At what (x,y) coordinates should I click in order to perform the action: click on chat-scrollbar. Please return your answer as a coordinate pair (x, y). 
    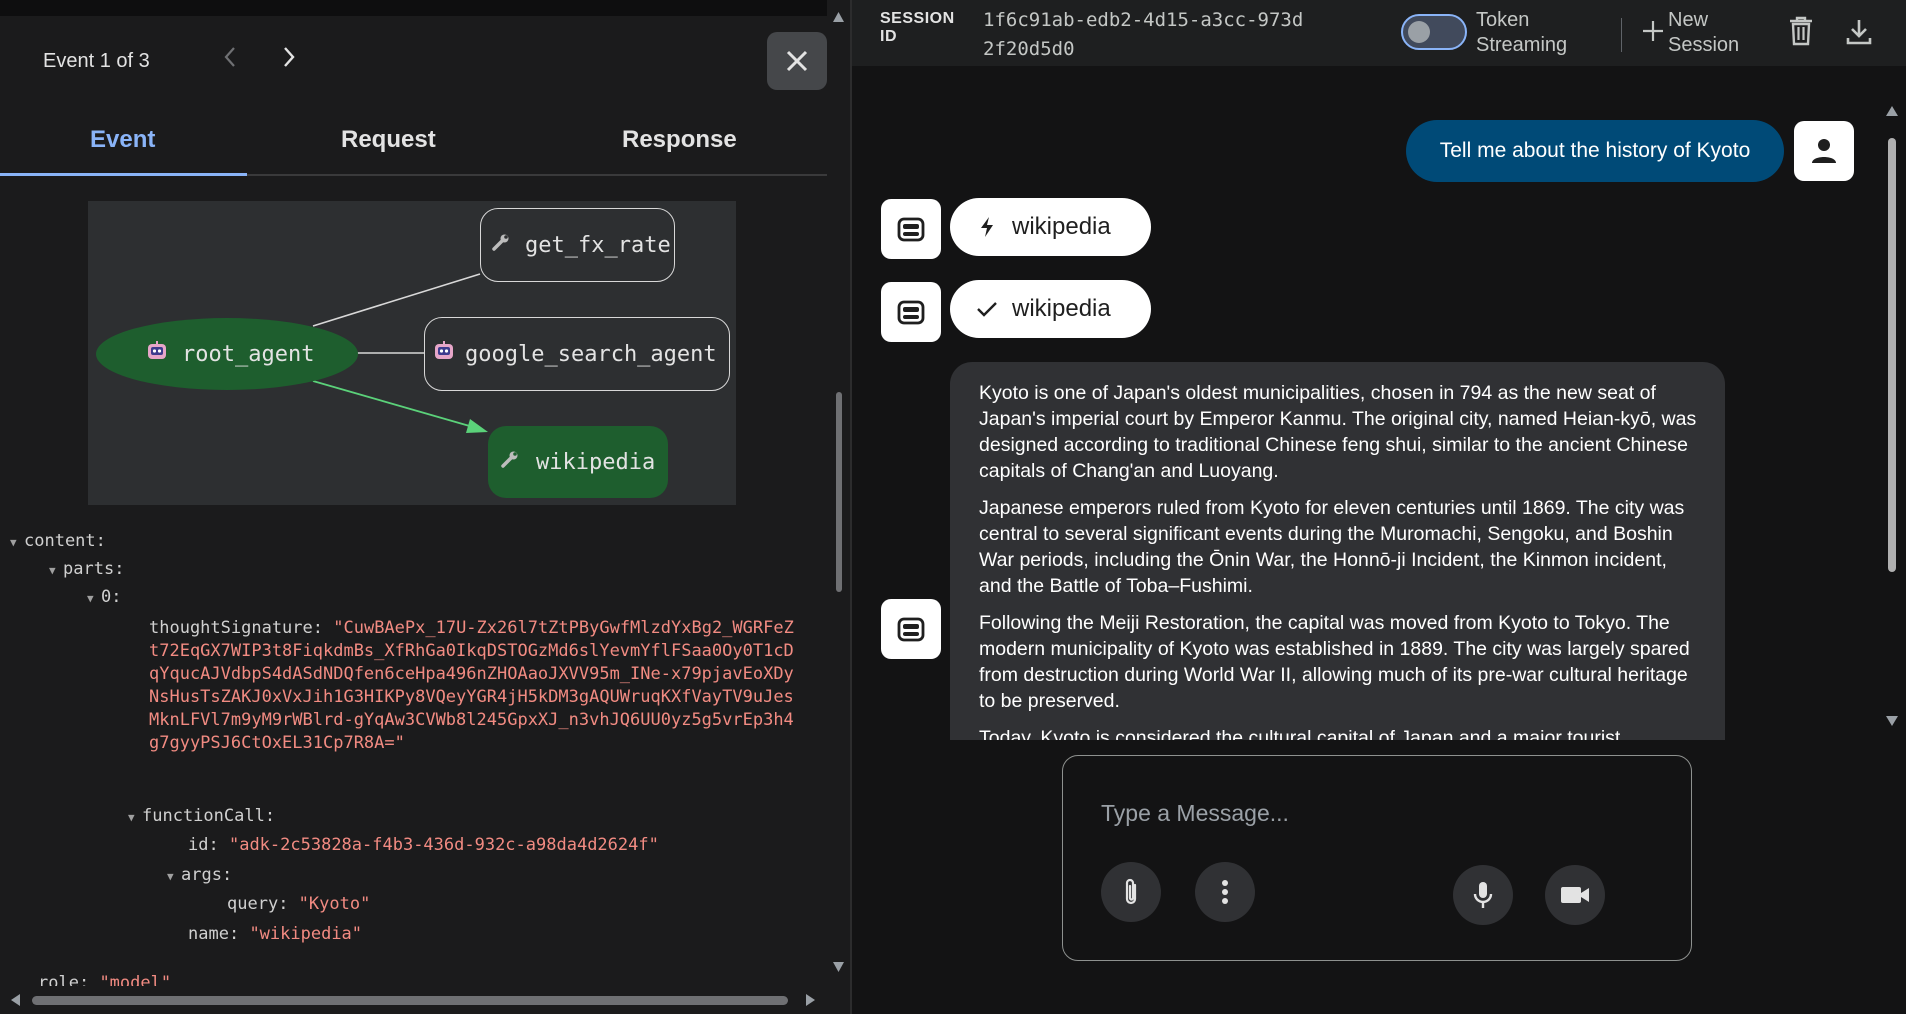
    Looking at the image, I should click on (1892, 416).